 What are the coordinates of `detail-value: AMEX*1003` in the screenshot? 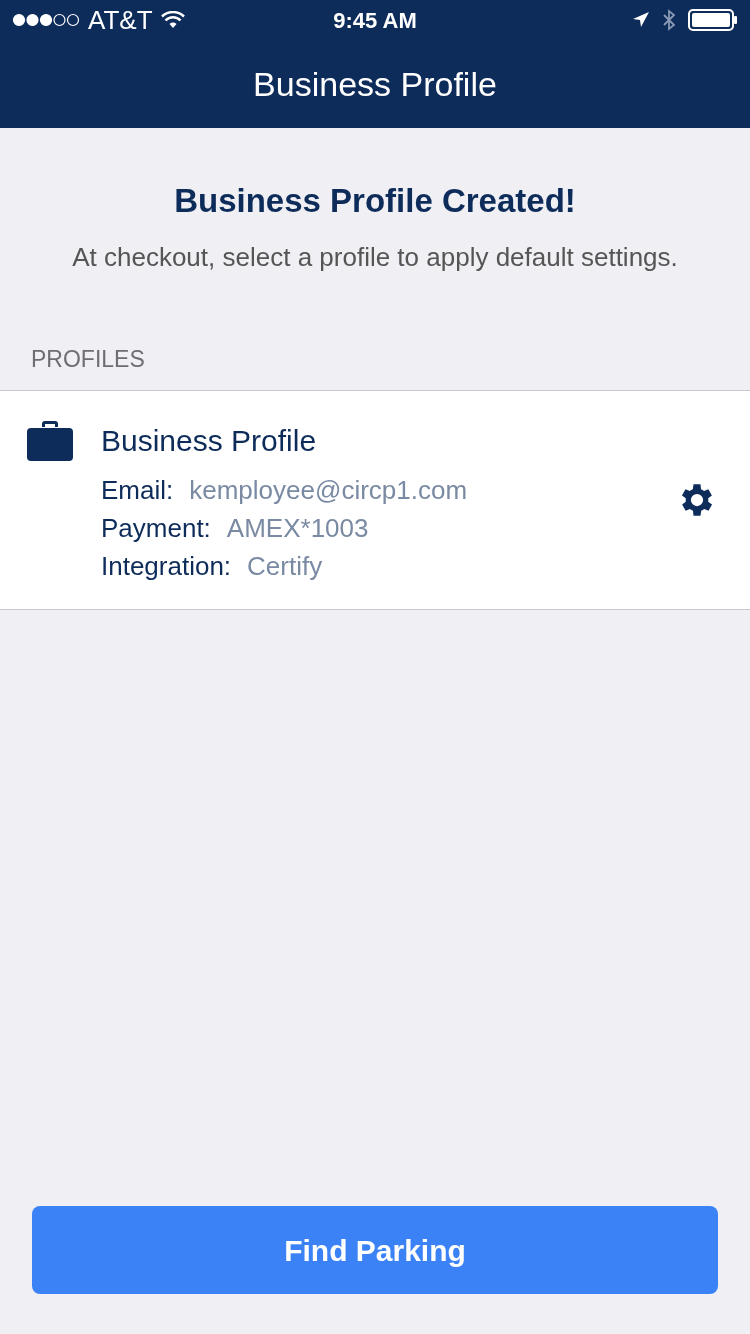 It's located at (297, 528).